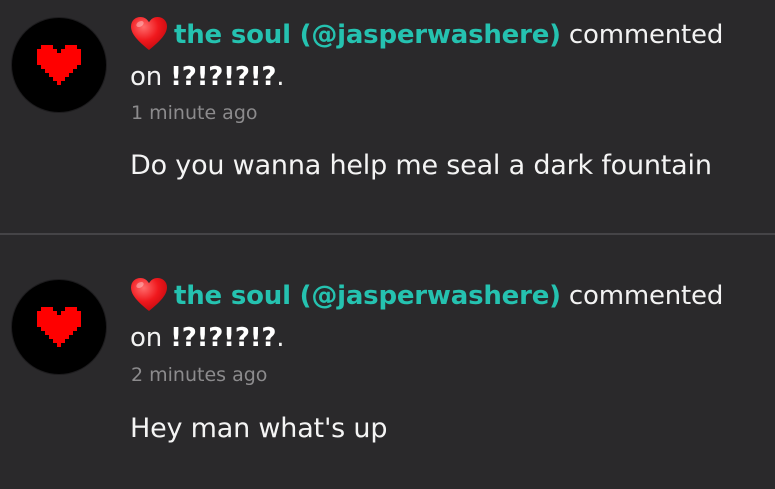 The image size is (775, 489). Describe the element at coordinates (199, 375) in the screenshot. I see `timestamp: 2 minutes ago` at that location.